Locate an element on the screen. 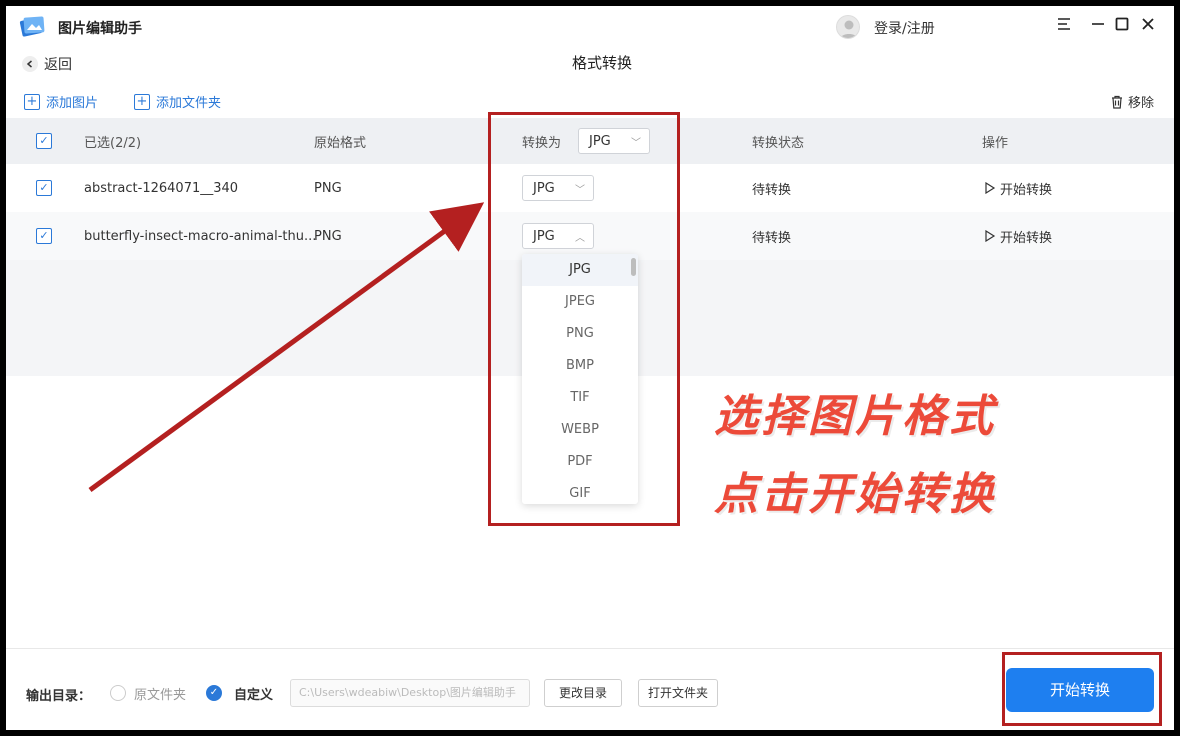 The image size is (1180, 736). annotation-text-select-format: 选择图片格式 is located at coordinates (855, 416).